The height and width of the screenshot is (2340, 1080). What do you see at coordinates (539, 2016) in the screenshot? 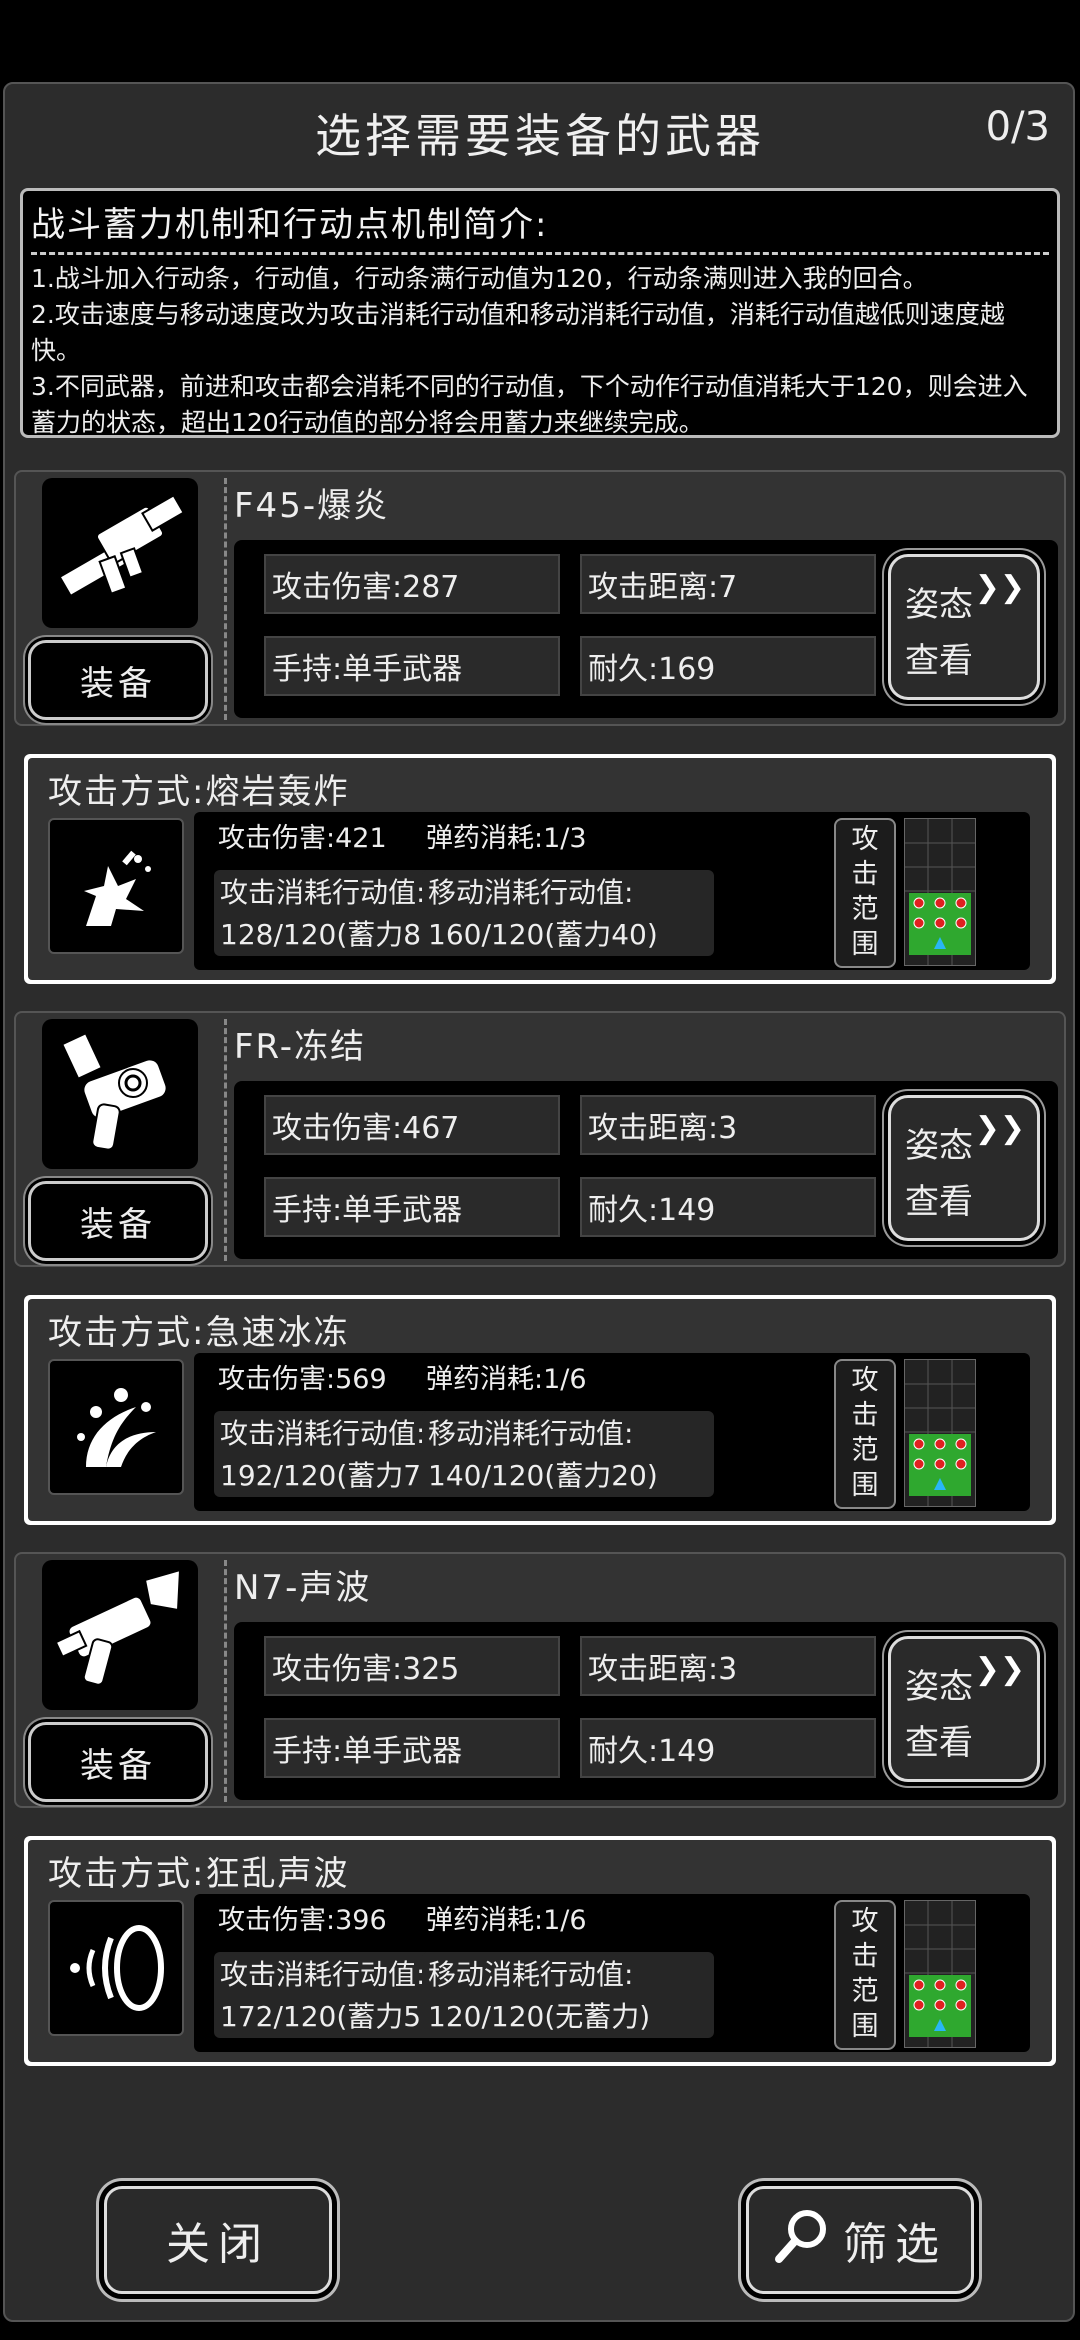
I see `move-cost-value: 120/120(无蓄力)` at bounding box center [539, 2016].